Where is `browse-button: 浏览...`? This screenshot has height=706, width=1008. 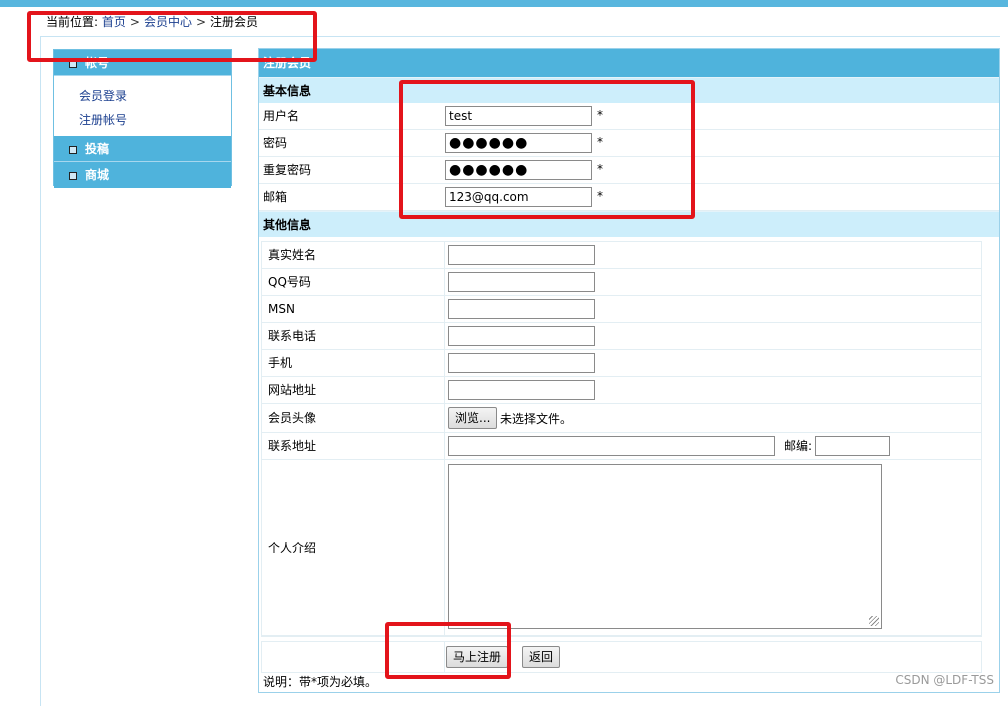 browse-button: 浏览... is located at coordinates (473, 418).